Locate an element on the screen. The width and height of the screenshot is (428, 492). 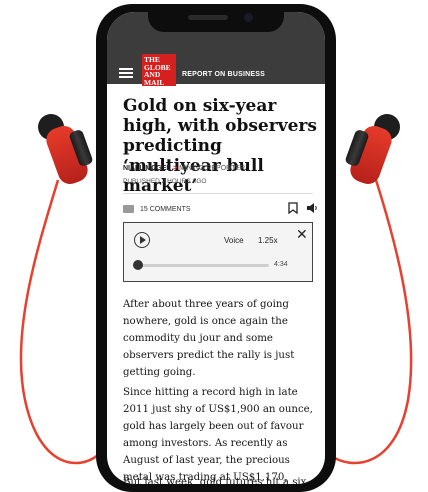
divider is located at coordinates (218, 193).